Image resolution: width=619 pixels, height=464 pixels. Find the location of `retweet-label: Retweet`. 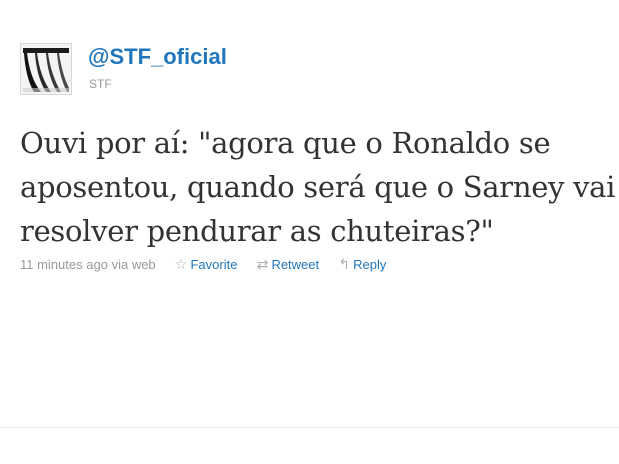

retweet-label: Retweet is located at coordinates (295, 264).